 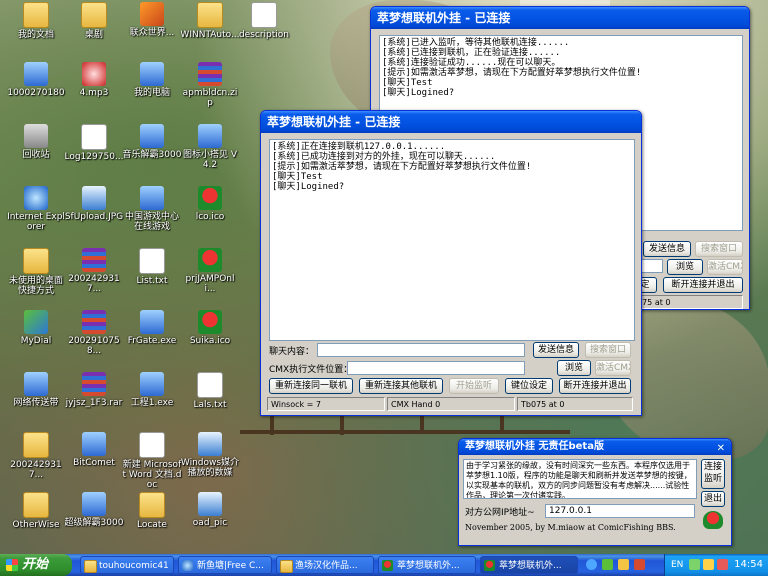 What do you see at coordinates (36, 565) in the screenshot?
I see `start-button: 开始` at bounding box center [36, 565].